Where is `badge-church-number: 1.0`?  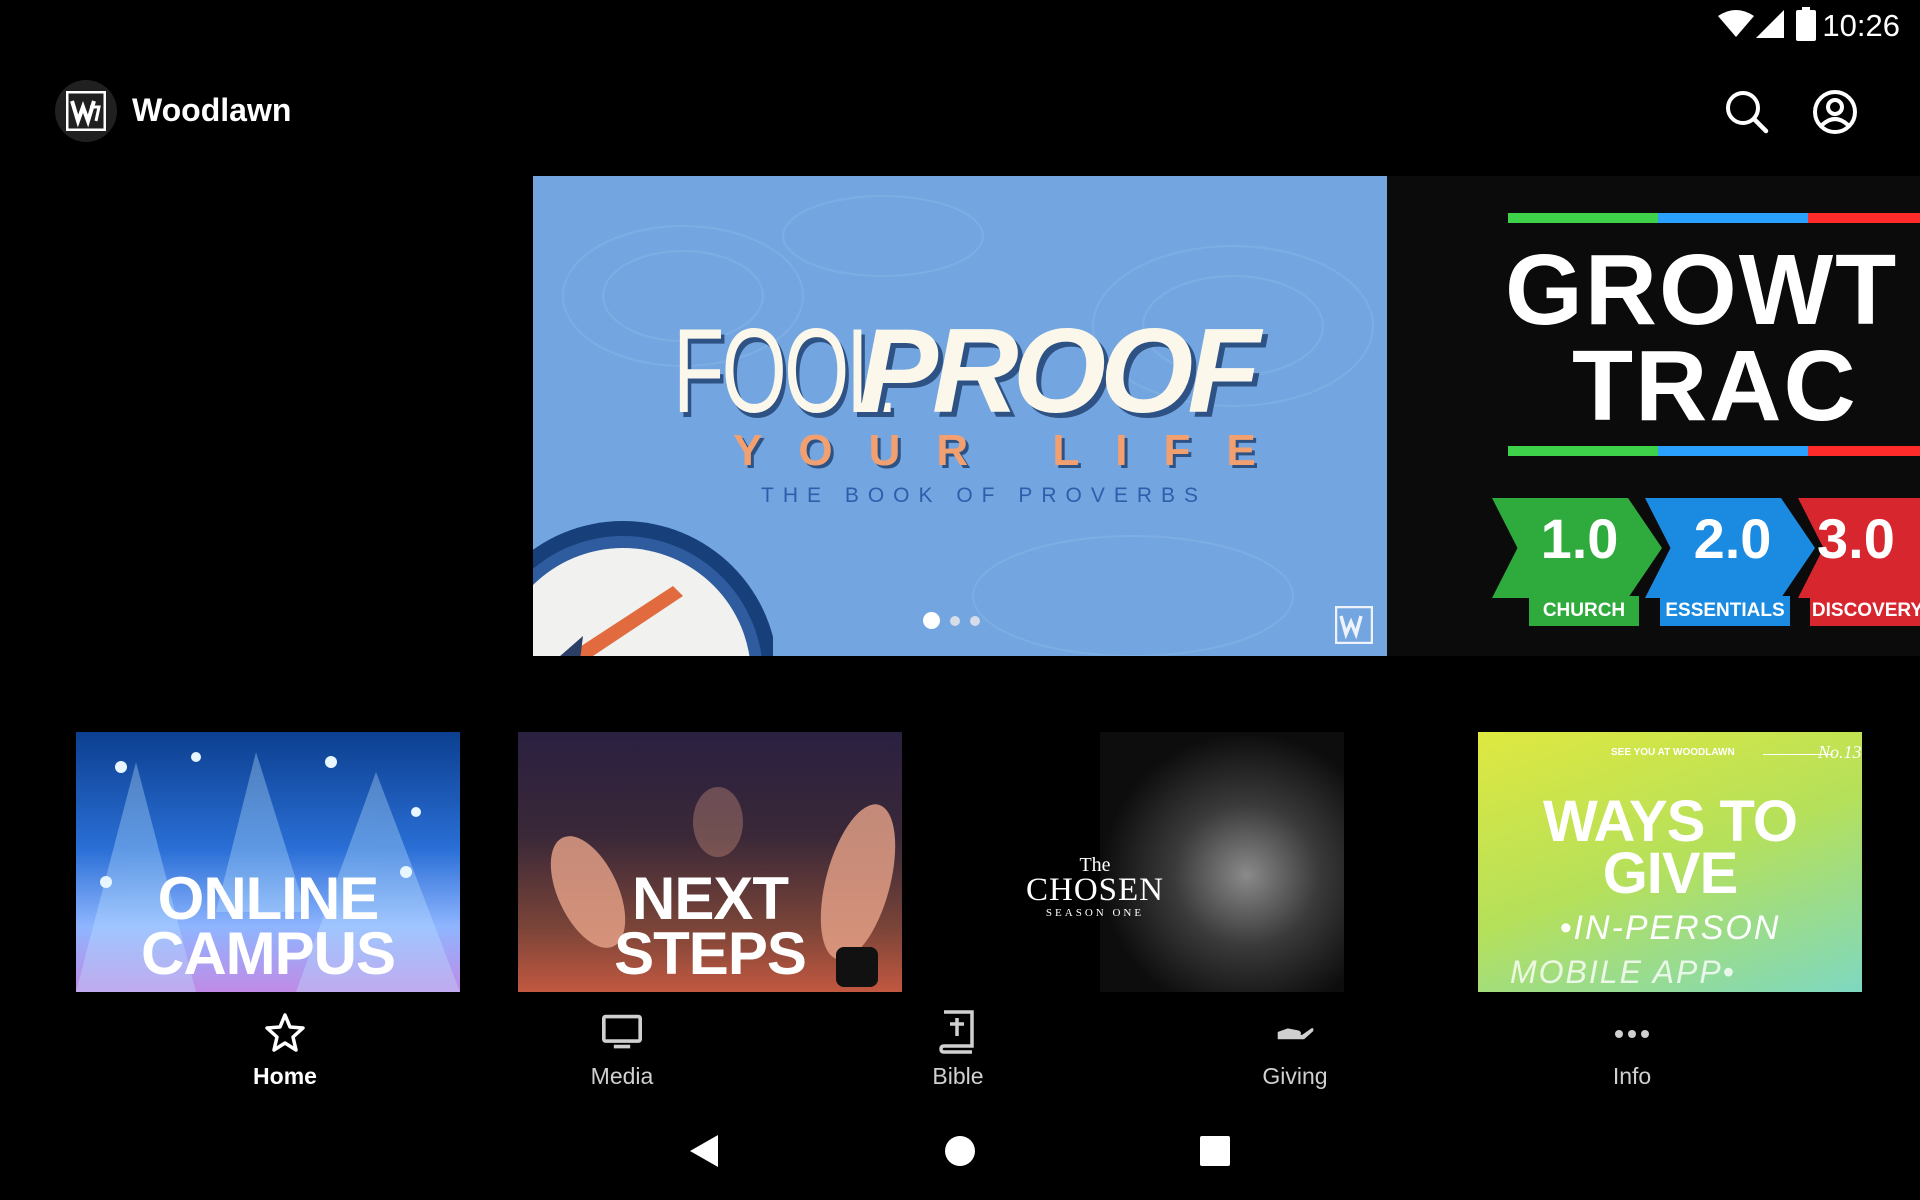
badge-church-number: 1.0 is located at coordinates (1579, 538).